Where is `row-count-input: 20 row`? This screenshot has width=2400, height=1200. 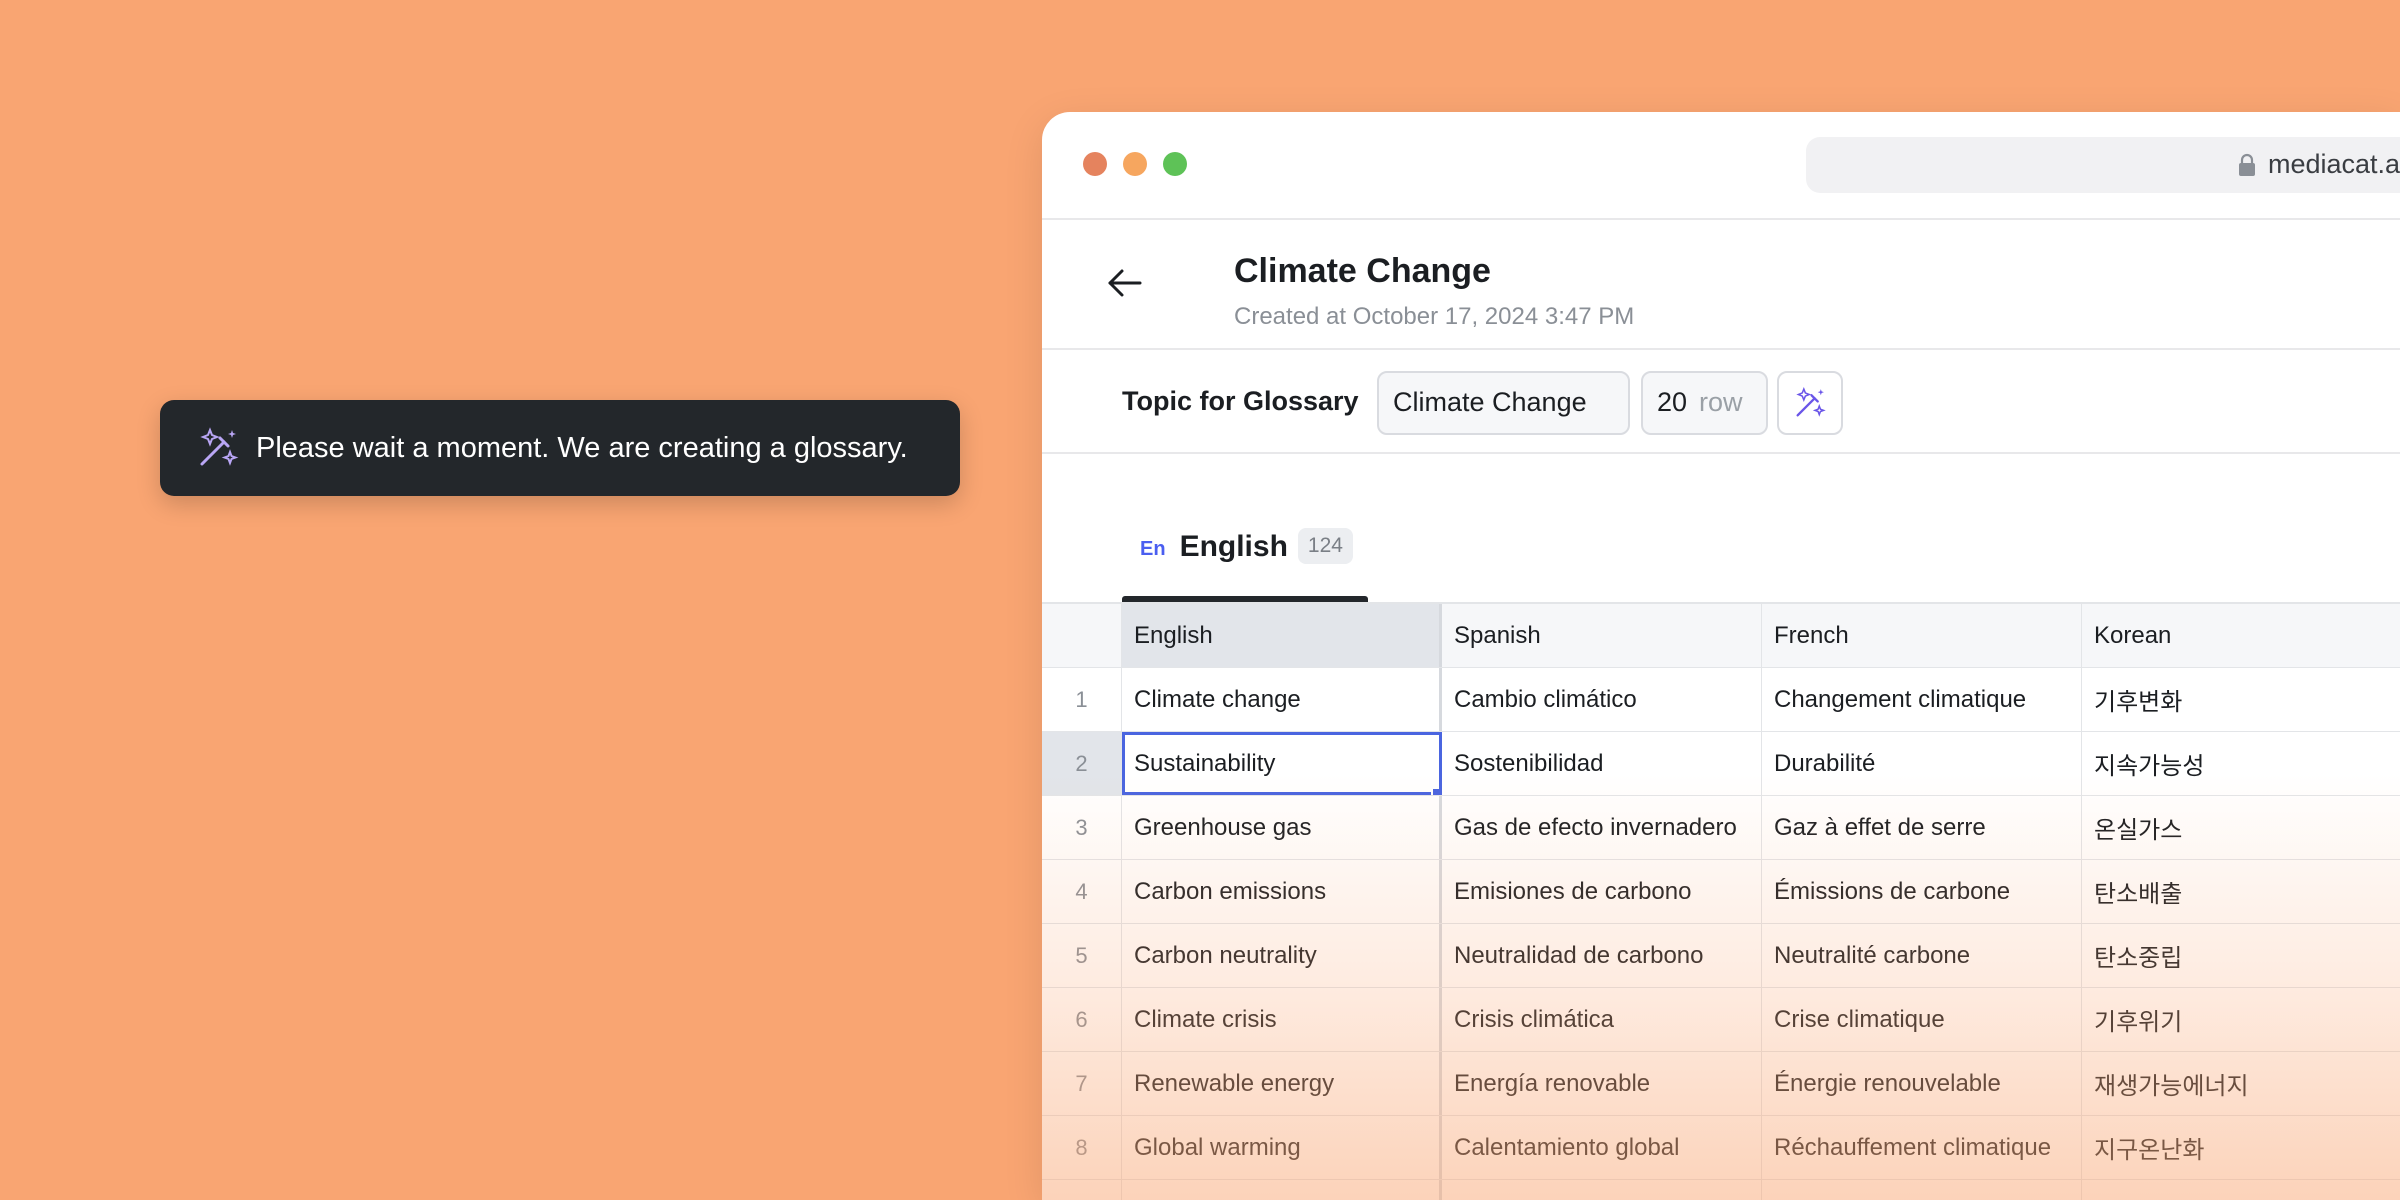 row-count-input: 20 row is located at coordinates (1704, 403).